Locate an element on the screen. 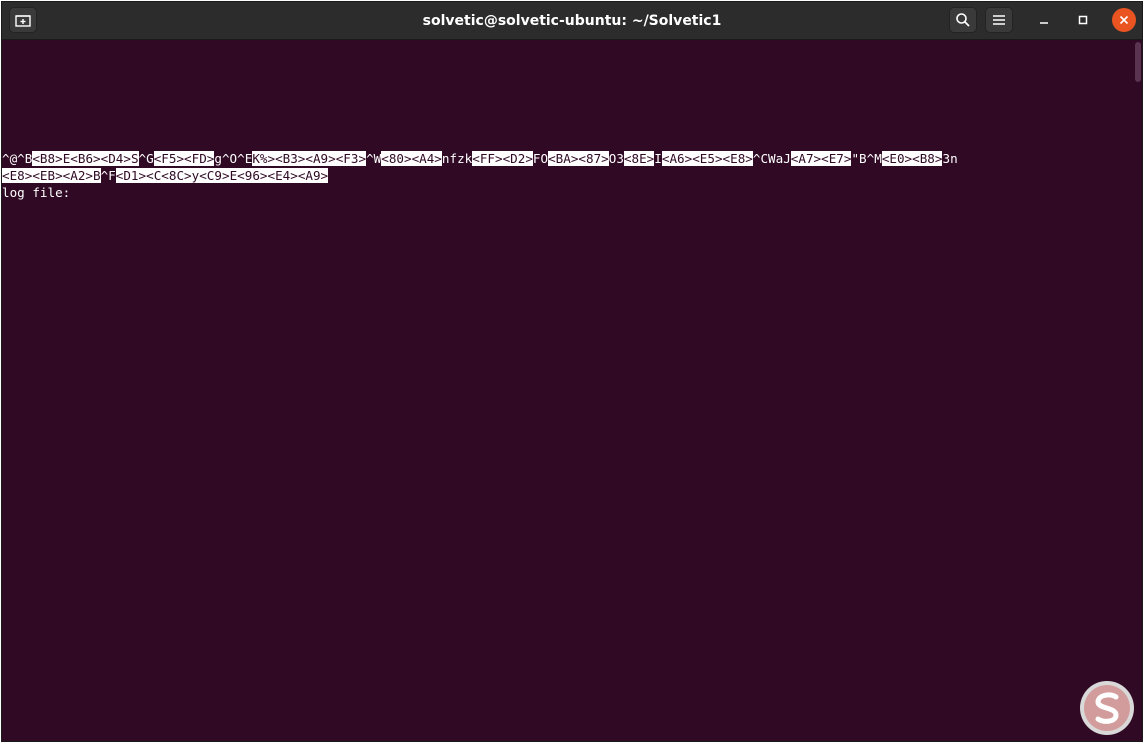 Image resolution: width=1146 pixels, height=744 pixels. output-segment: "B is located at coordinates (859, 158).